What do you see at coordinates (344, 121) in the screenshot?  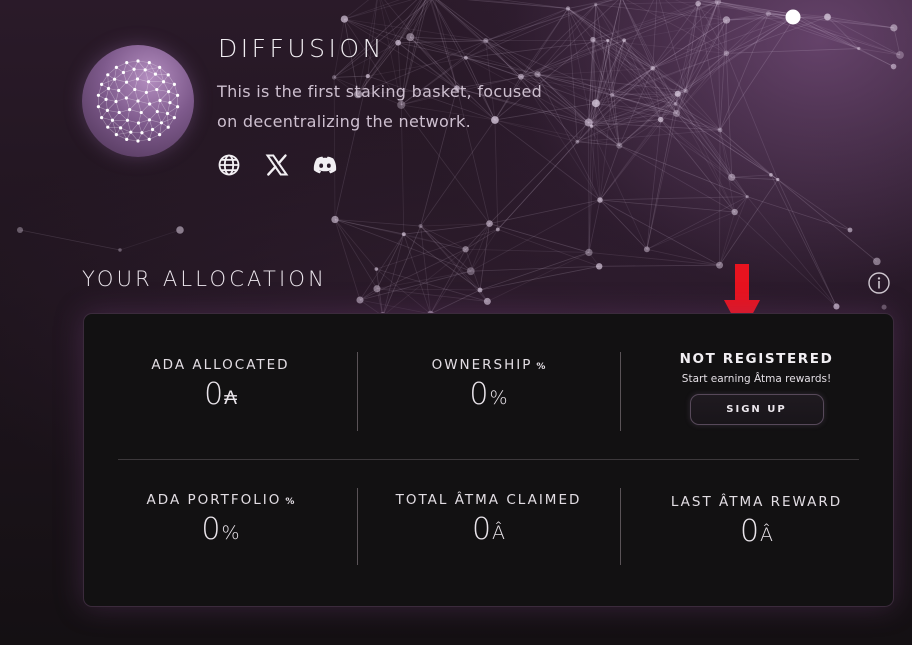 I see `description-line-2: on decentralizing the network.` at bounding box center [344, 121].